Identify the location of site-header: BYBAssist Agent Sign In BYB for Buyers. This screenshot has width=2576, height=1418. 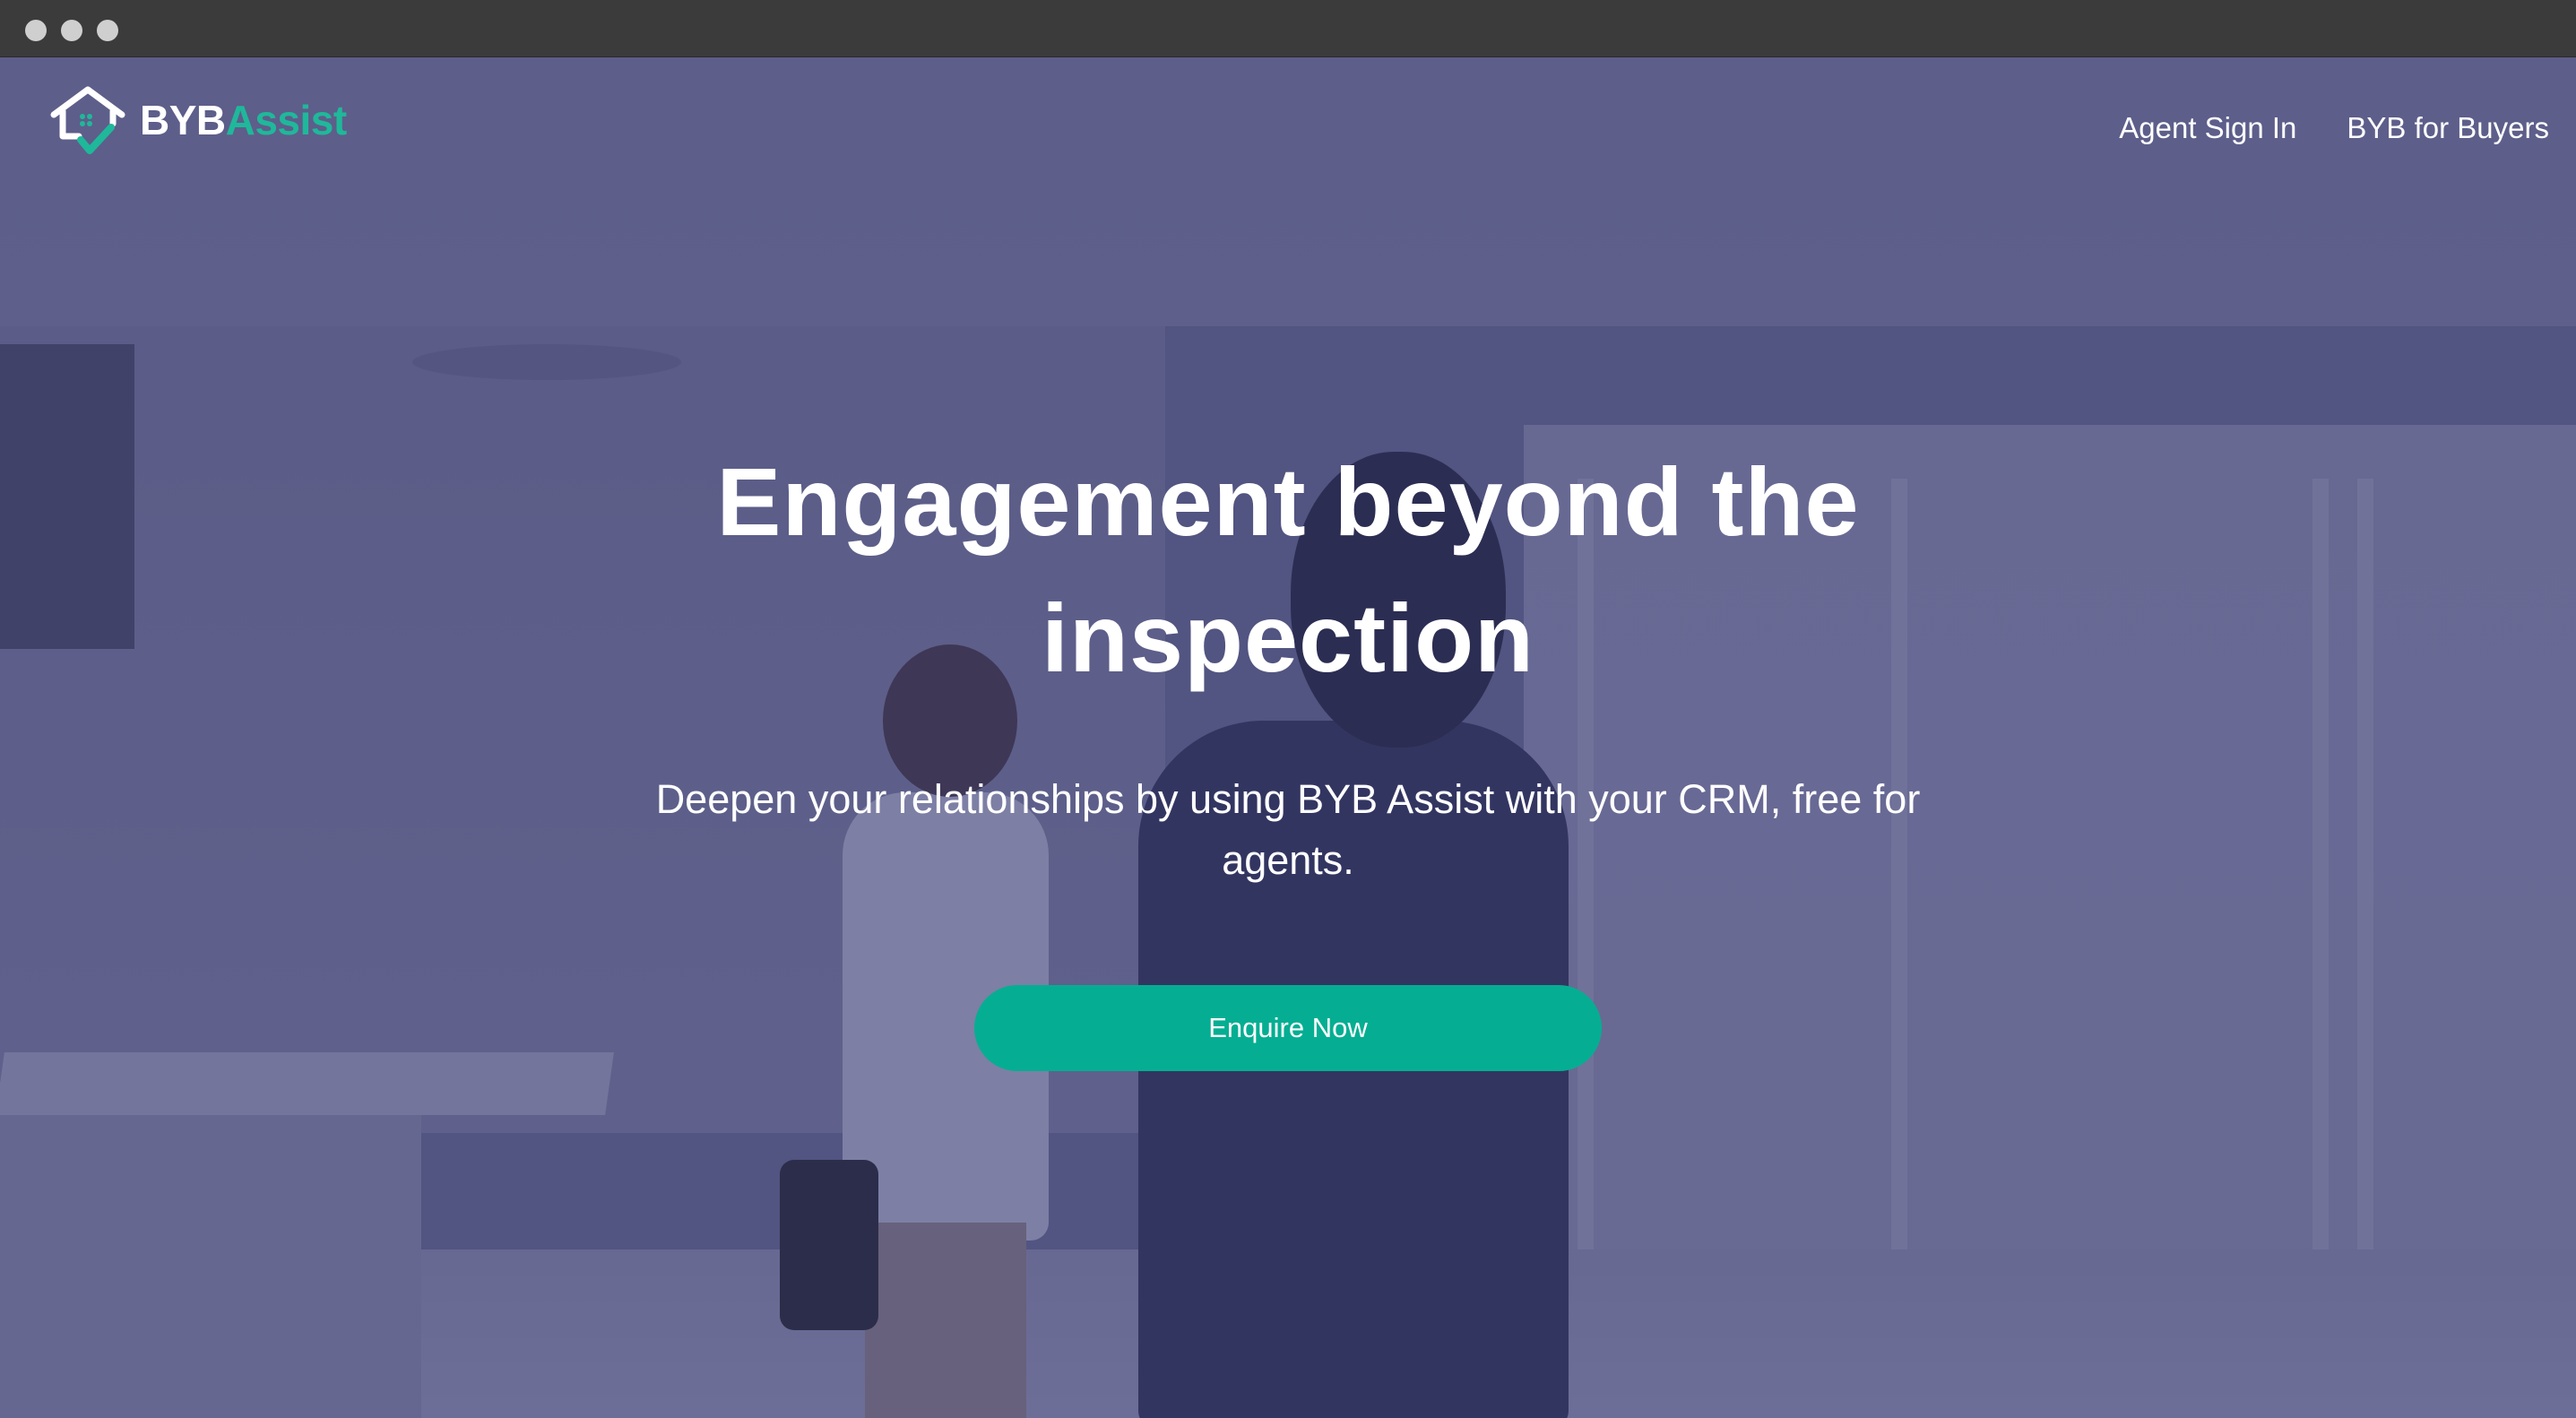
(1288, 133).